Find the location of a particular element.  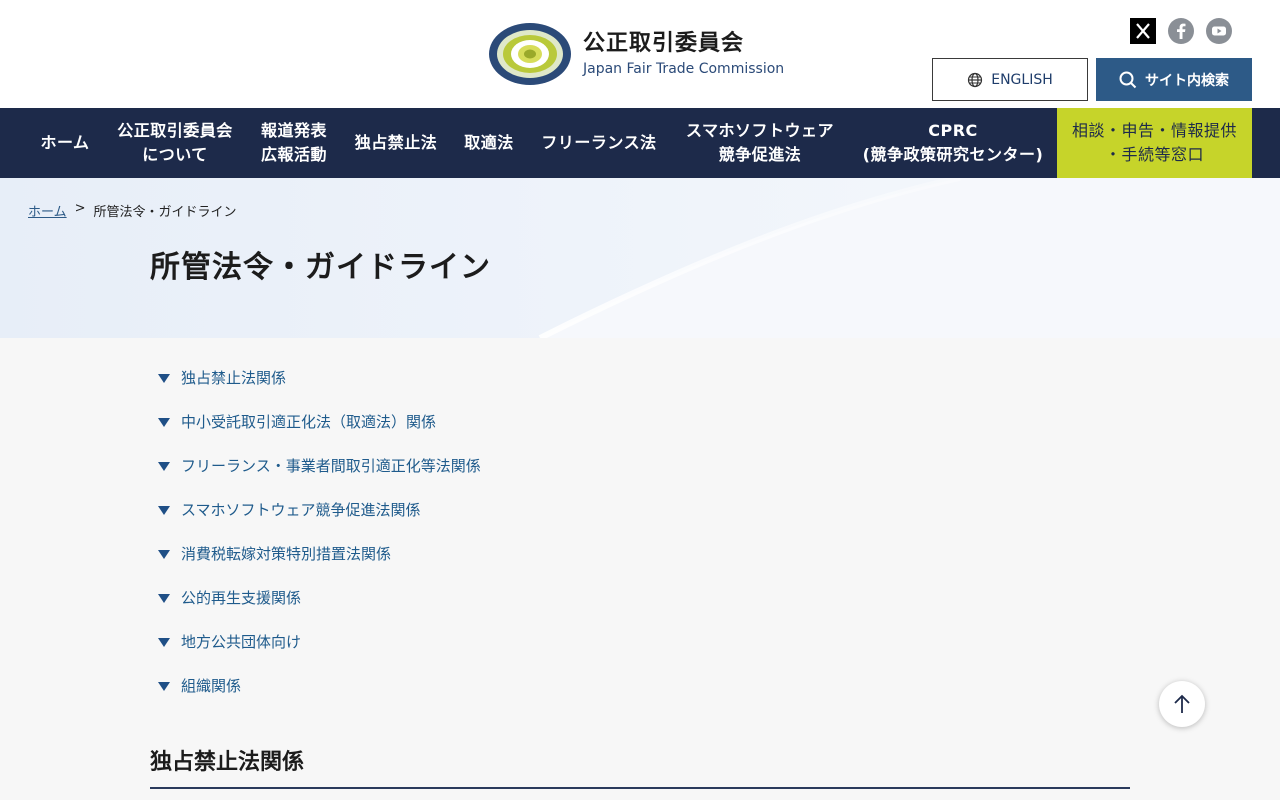

english-button: ENGLISH is located at coordinates (1010, 79).